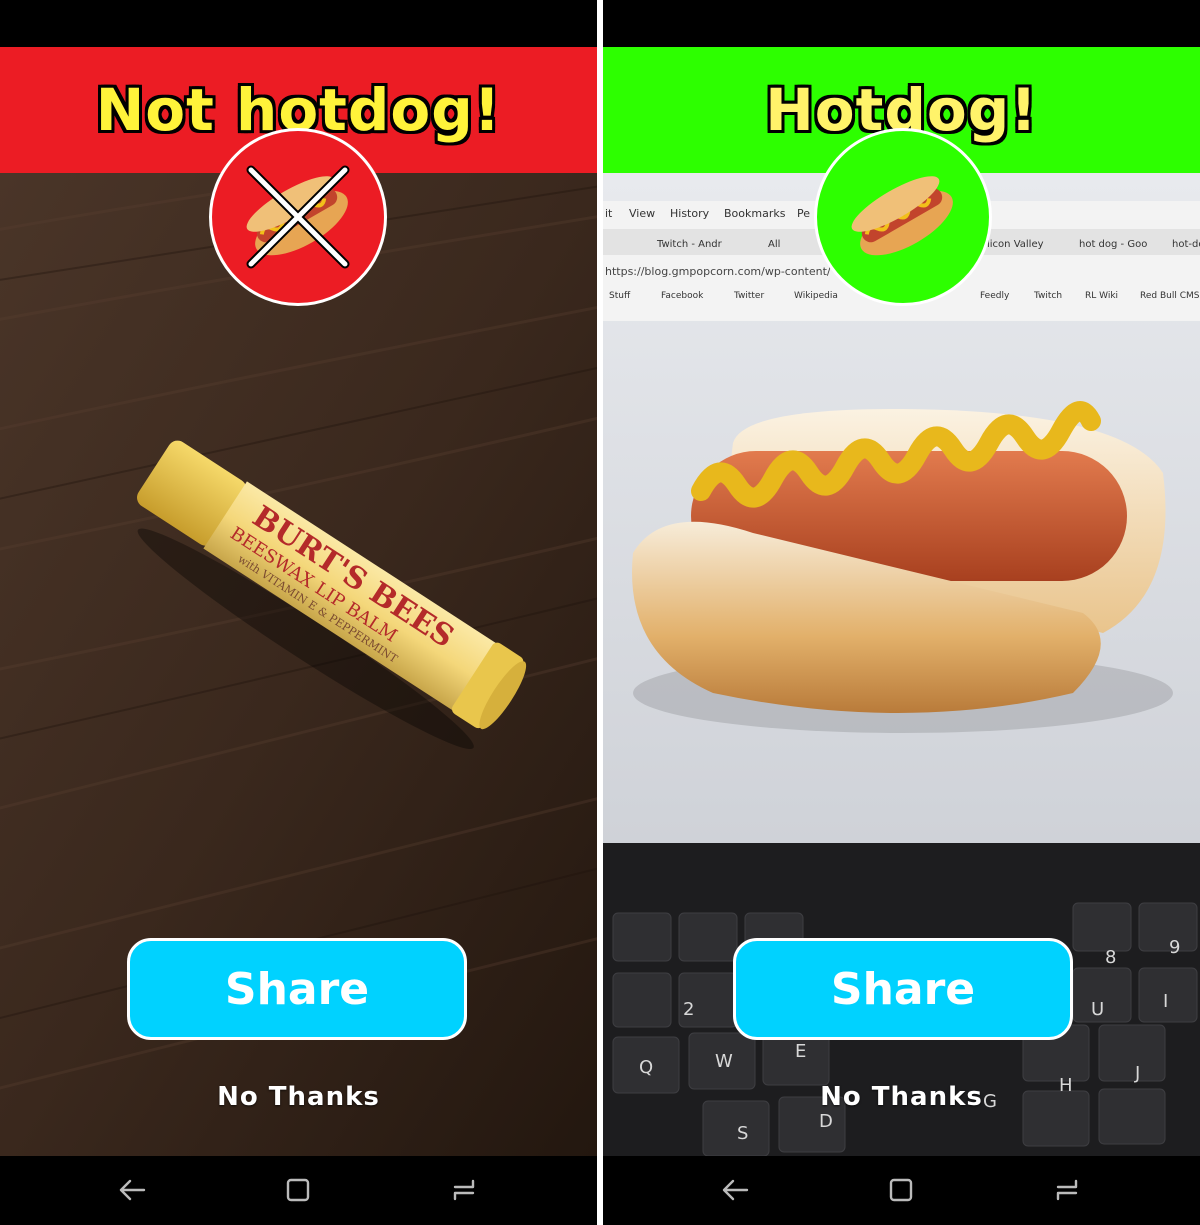 This screenshot has height=1225, width=1200. I want to click on keyboard-key: U, so click(1097, 1009).